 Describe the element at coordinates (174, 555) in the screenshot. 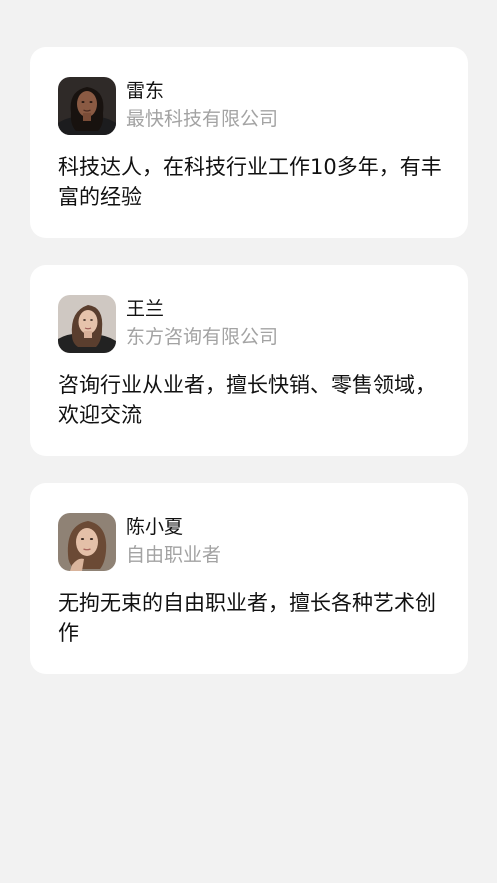

I see `contact-company: 自由职业者` at that location.